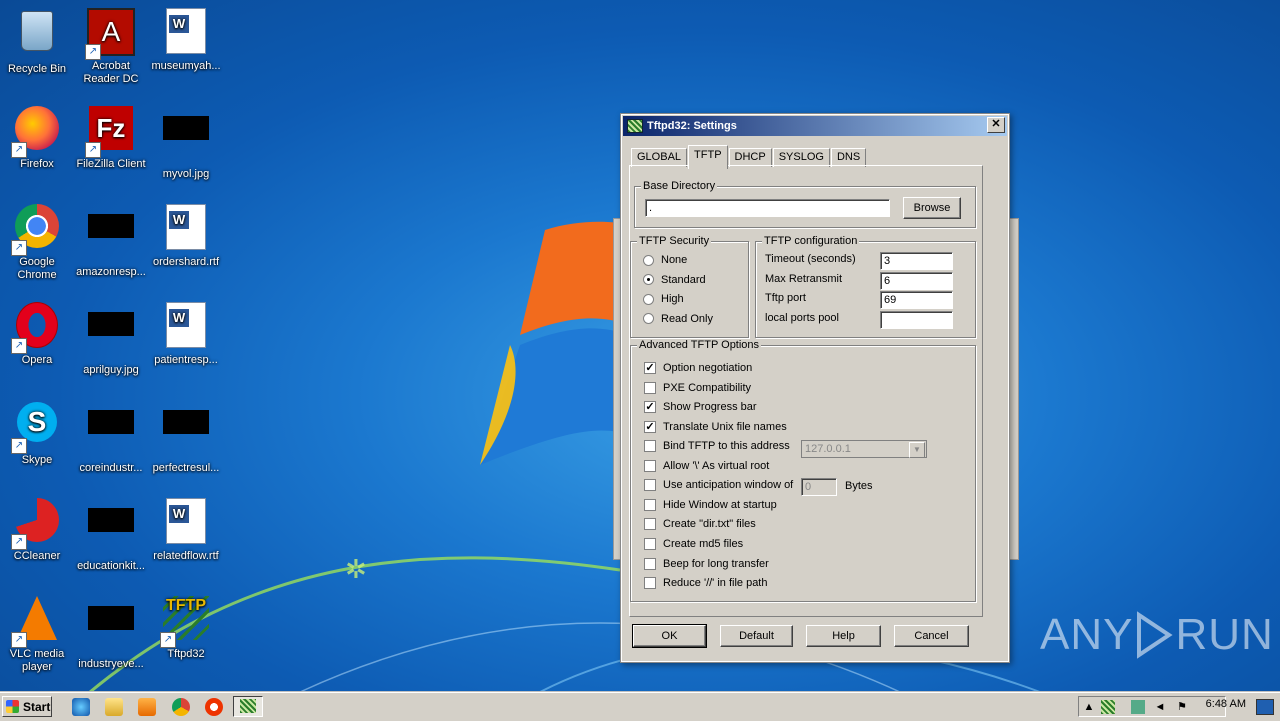  I want to click on advanced-option: Reduce '//' in file path, so click(705, 583).